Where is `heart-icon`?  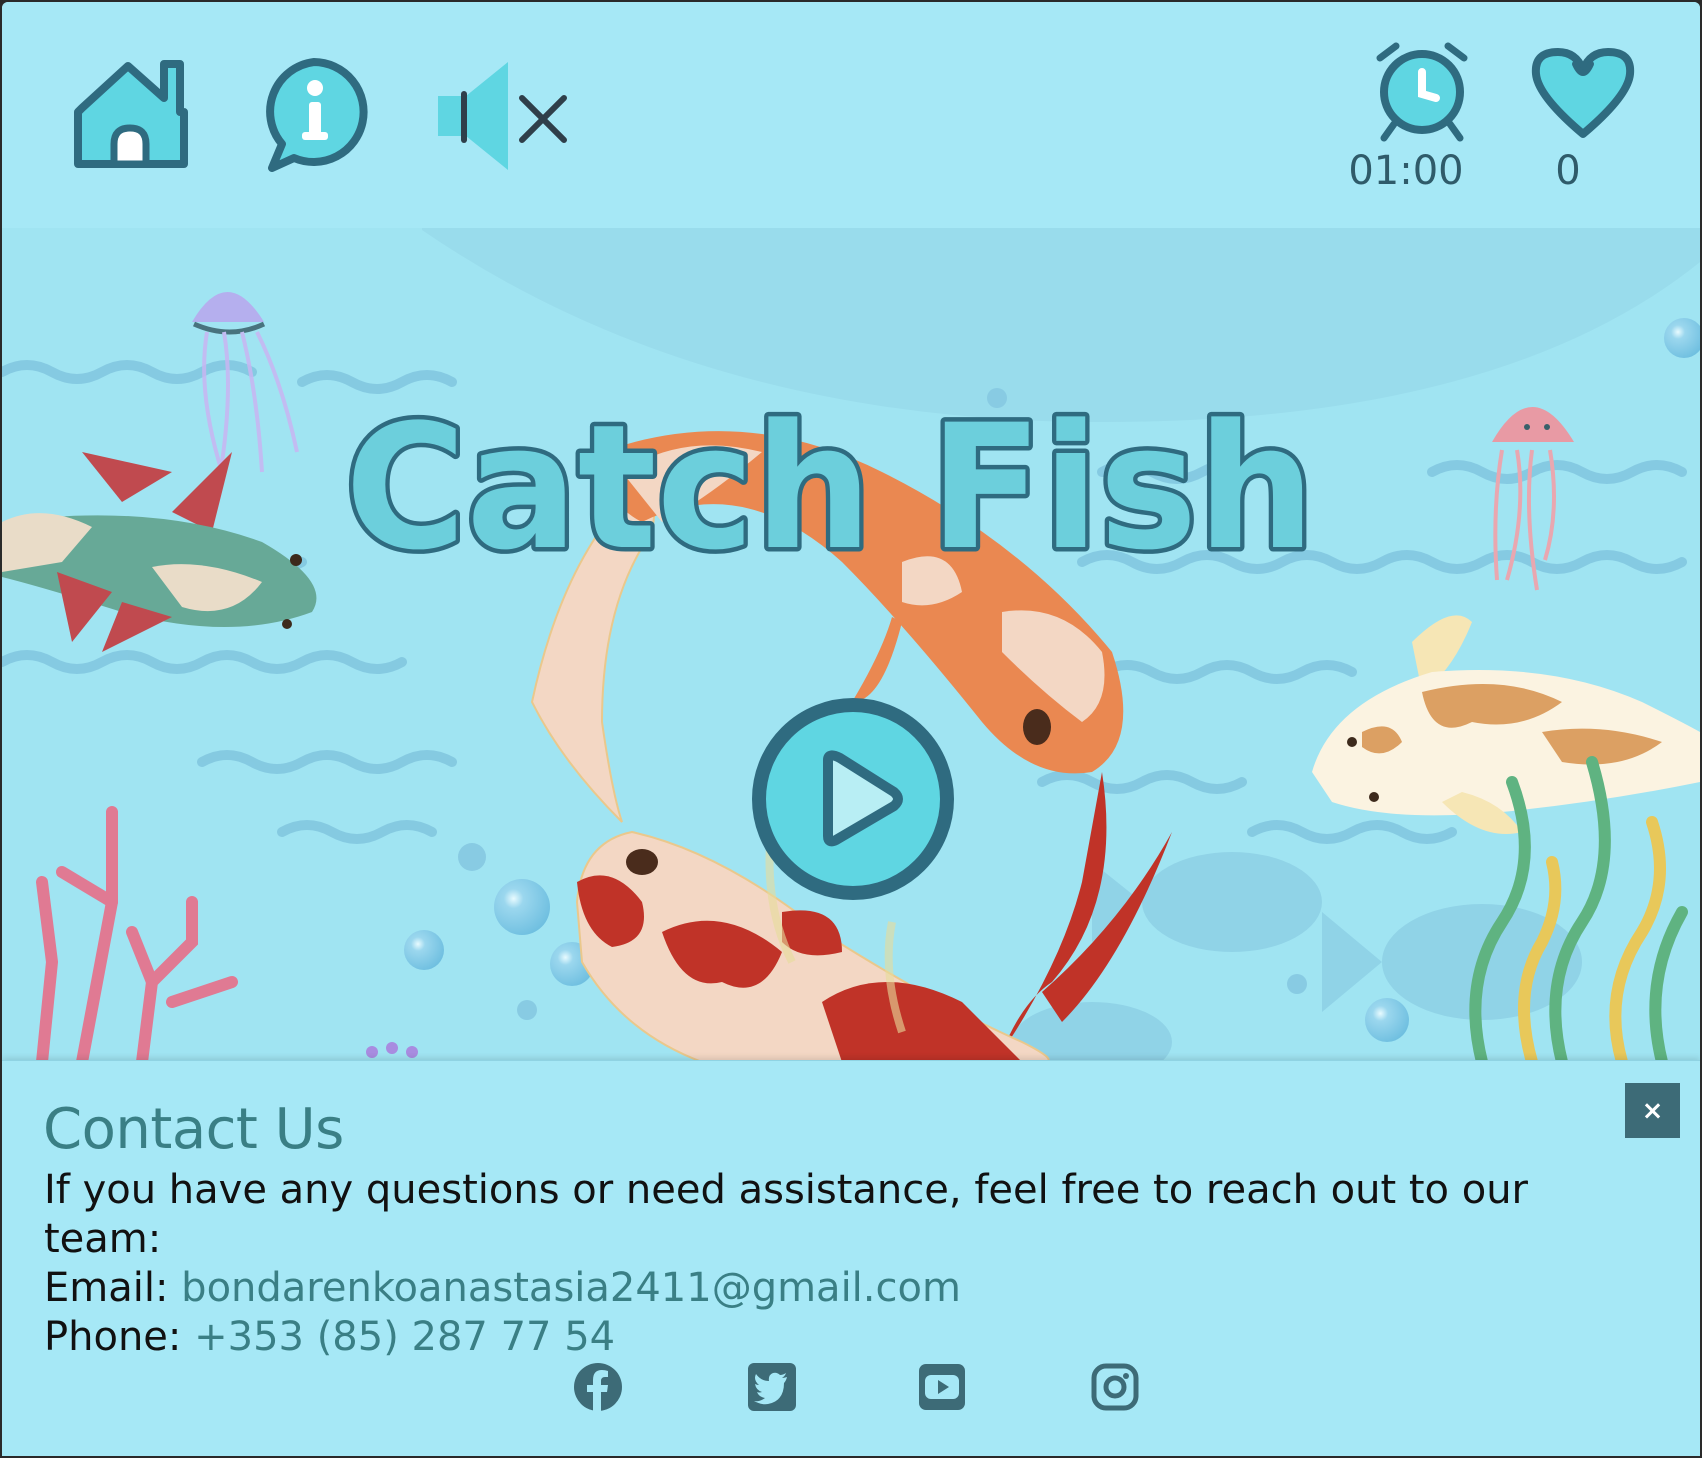 heart-icon is located at coordinates (1583, 93).